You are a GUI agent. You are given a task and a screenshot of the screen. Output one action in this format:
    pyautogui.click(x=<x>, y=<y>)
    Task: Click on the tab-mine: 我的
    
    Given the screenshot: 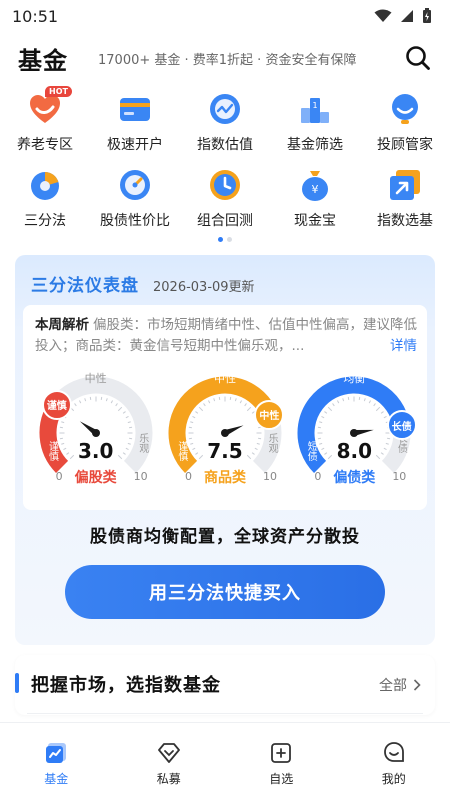 What is the action you would take?
    pyautogui.click(x=394, y=761)
    